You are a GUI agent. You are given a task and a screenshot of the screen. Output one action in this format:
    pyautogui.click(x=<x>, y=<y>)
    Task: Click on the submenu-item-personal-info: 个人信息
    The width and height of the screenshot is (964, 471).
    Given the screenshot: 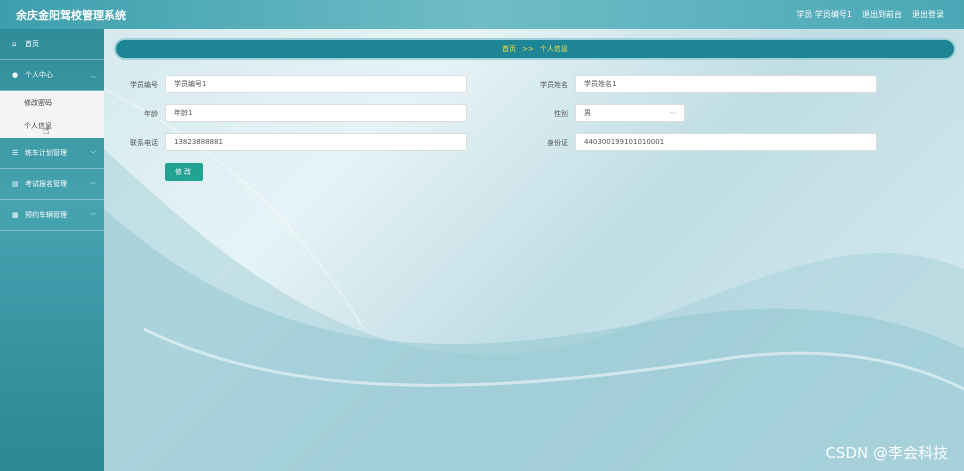 What is the action you would take?
    pyautogui.click(x=52, y=125)
    